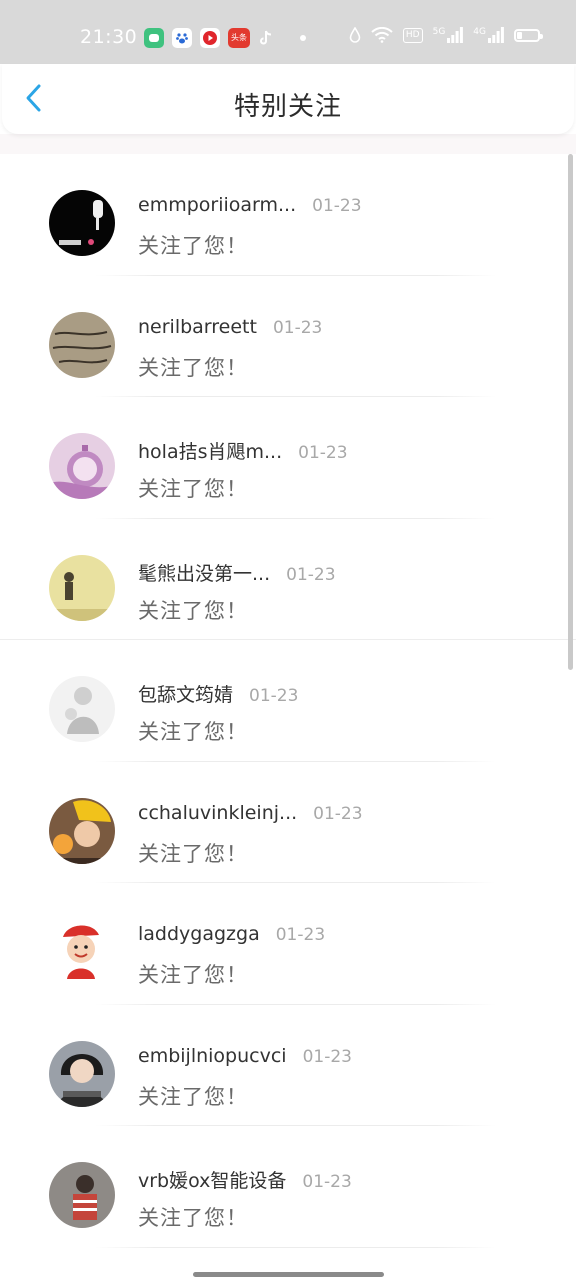  What do you see at coordinates (199, 934) in the screenshot?
I see `user-name: laddygagzga` at bounding box center [199, 934].